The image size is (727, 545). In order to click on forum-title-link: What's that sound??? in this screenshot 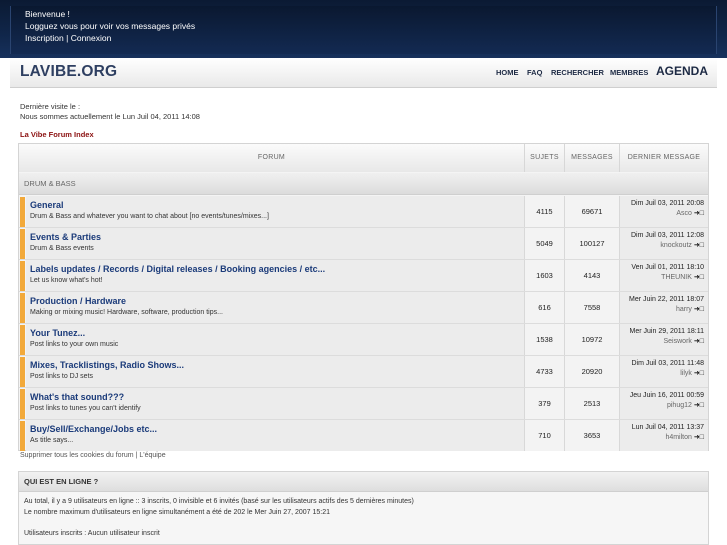, I will do `click(77, 397)`.